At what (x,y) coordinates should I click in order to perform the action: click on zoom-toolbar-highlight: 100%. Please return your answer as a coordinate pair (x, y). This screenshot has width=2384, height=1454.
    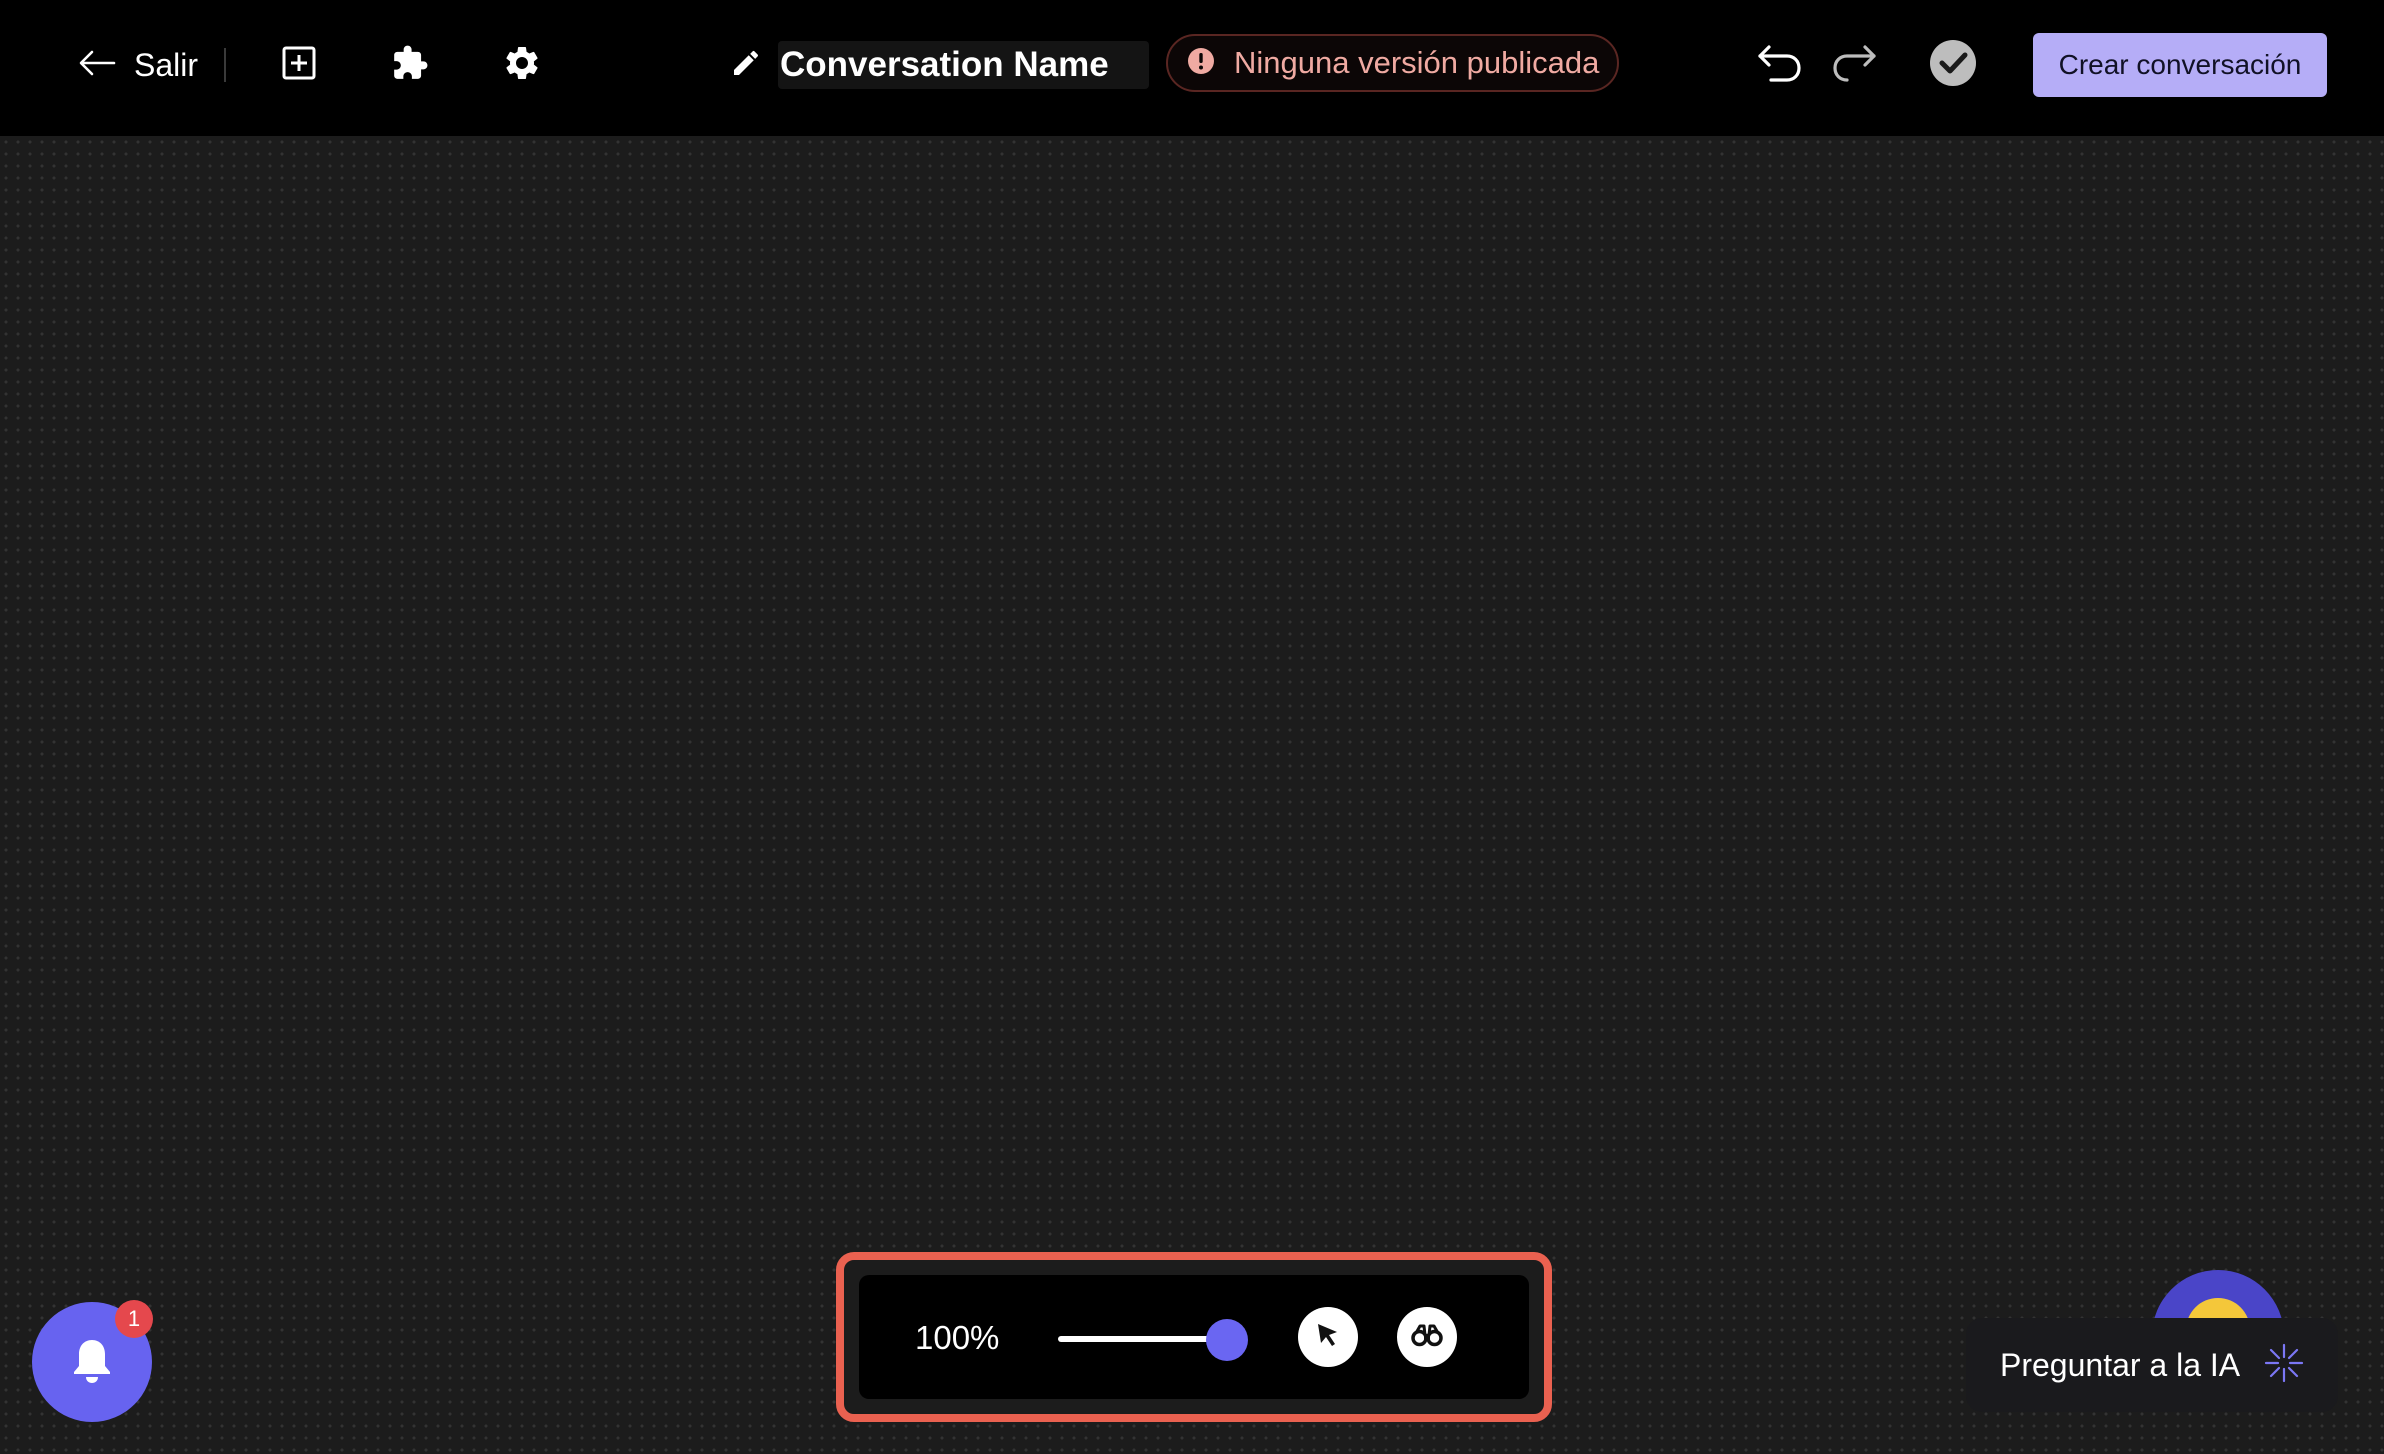
    Looking at the image, I should click on (1194, 1337).